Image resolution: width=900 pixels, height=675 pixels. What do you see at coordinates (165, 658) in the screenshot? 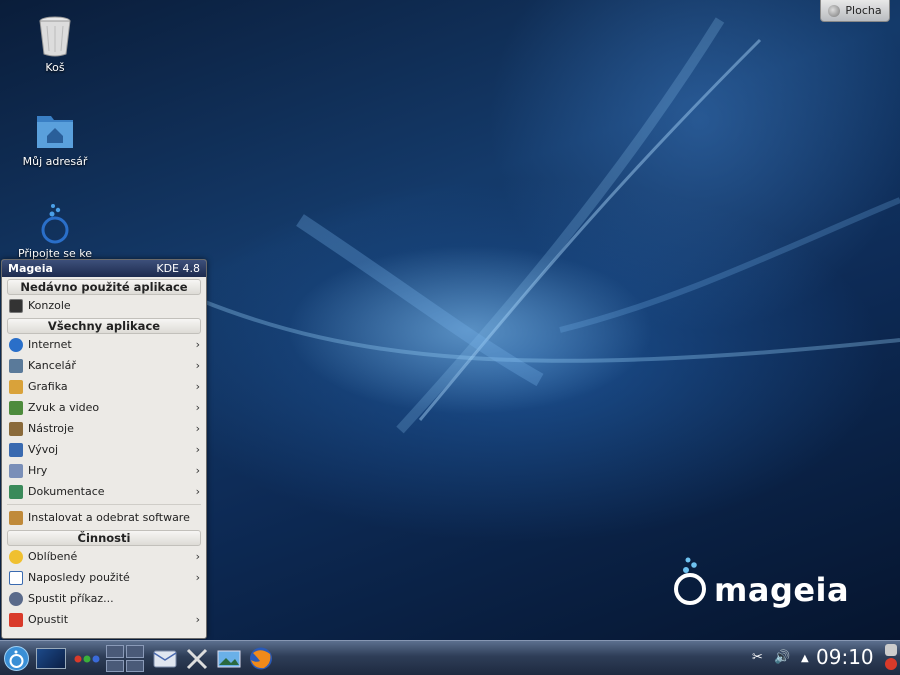
I see `mail-client-icon` at bounding box center [165, 658].